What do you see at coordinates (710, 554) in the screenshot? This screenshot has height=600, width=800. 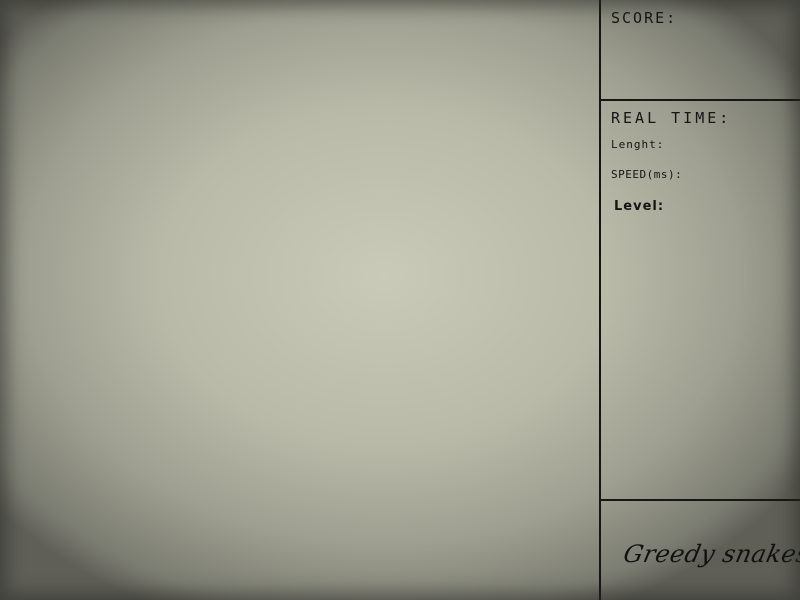 I see `game-title-logo: Greedy snakes` at bounding box center [710, 554].